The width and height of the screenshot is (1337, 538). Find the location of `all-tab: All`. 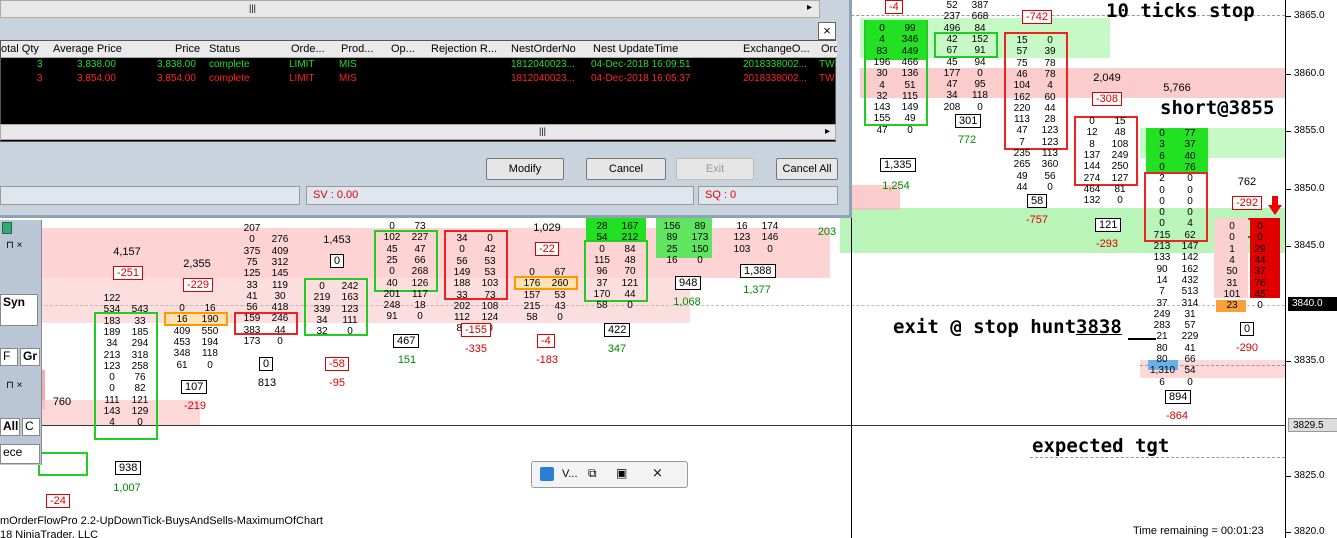

all-tab: All is located at coordinates (10, 427).